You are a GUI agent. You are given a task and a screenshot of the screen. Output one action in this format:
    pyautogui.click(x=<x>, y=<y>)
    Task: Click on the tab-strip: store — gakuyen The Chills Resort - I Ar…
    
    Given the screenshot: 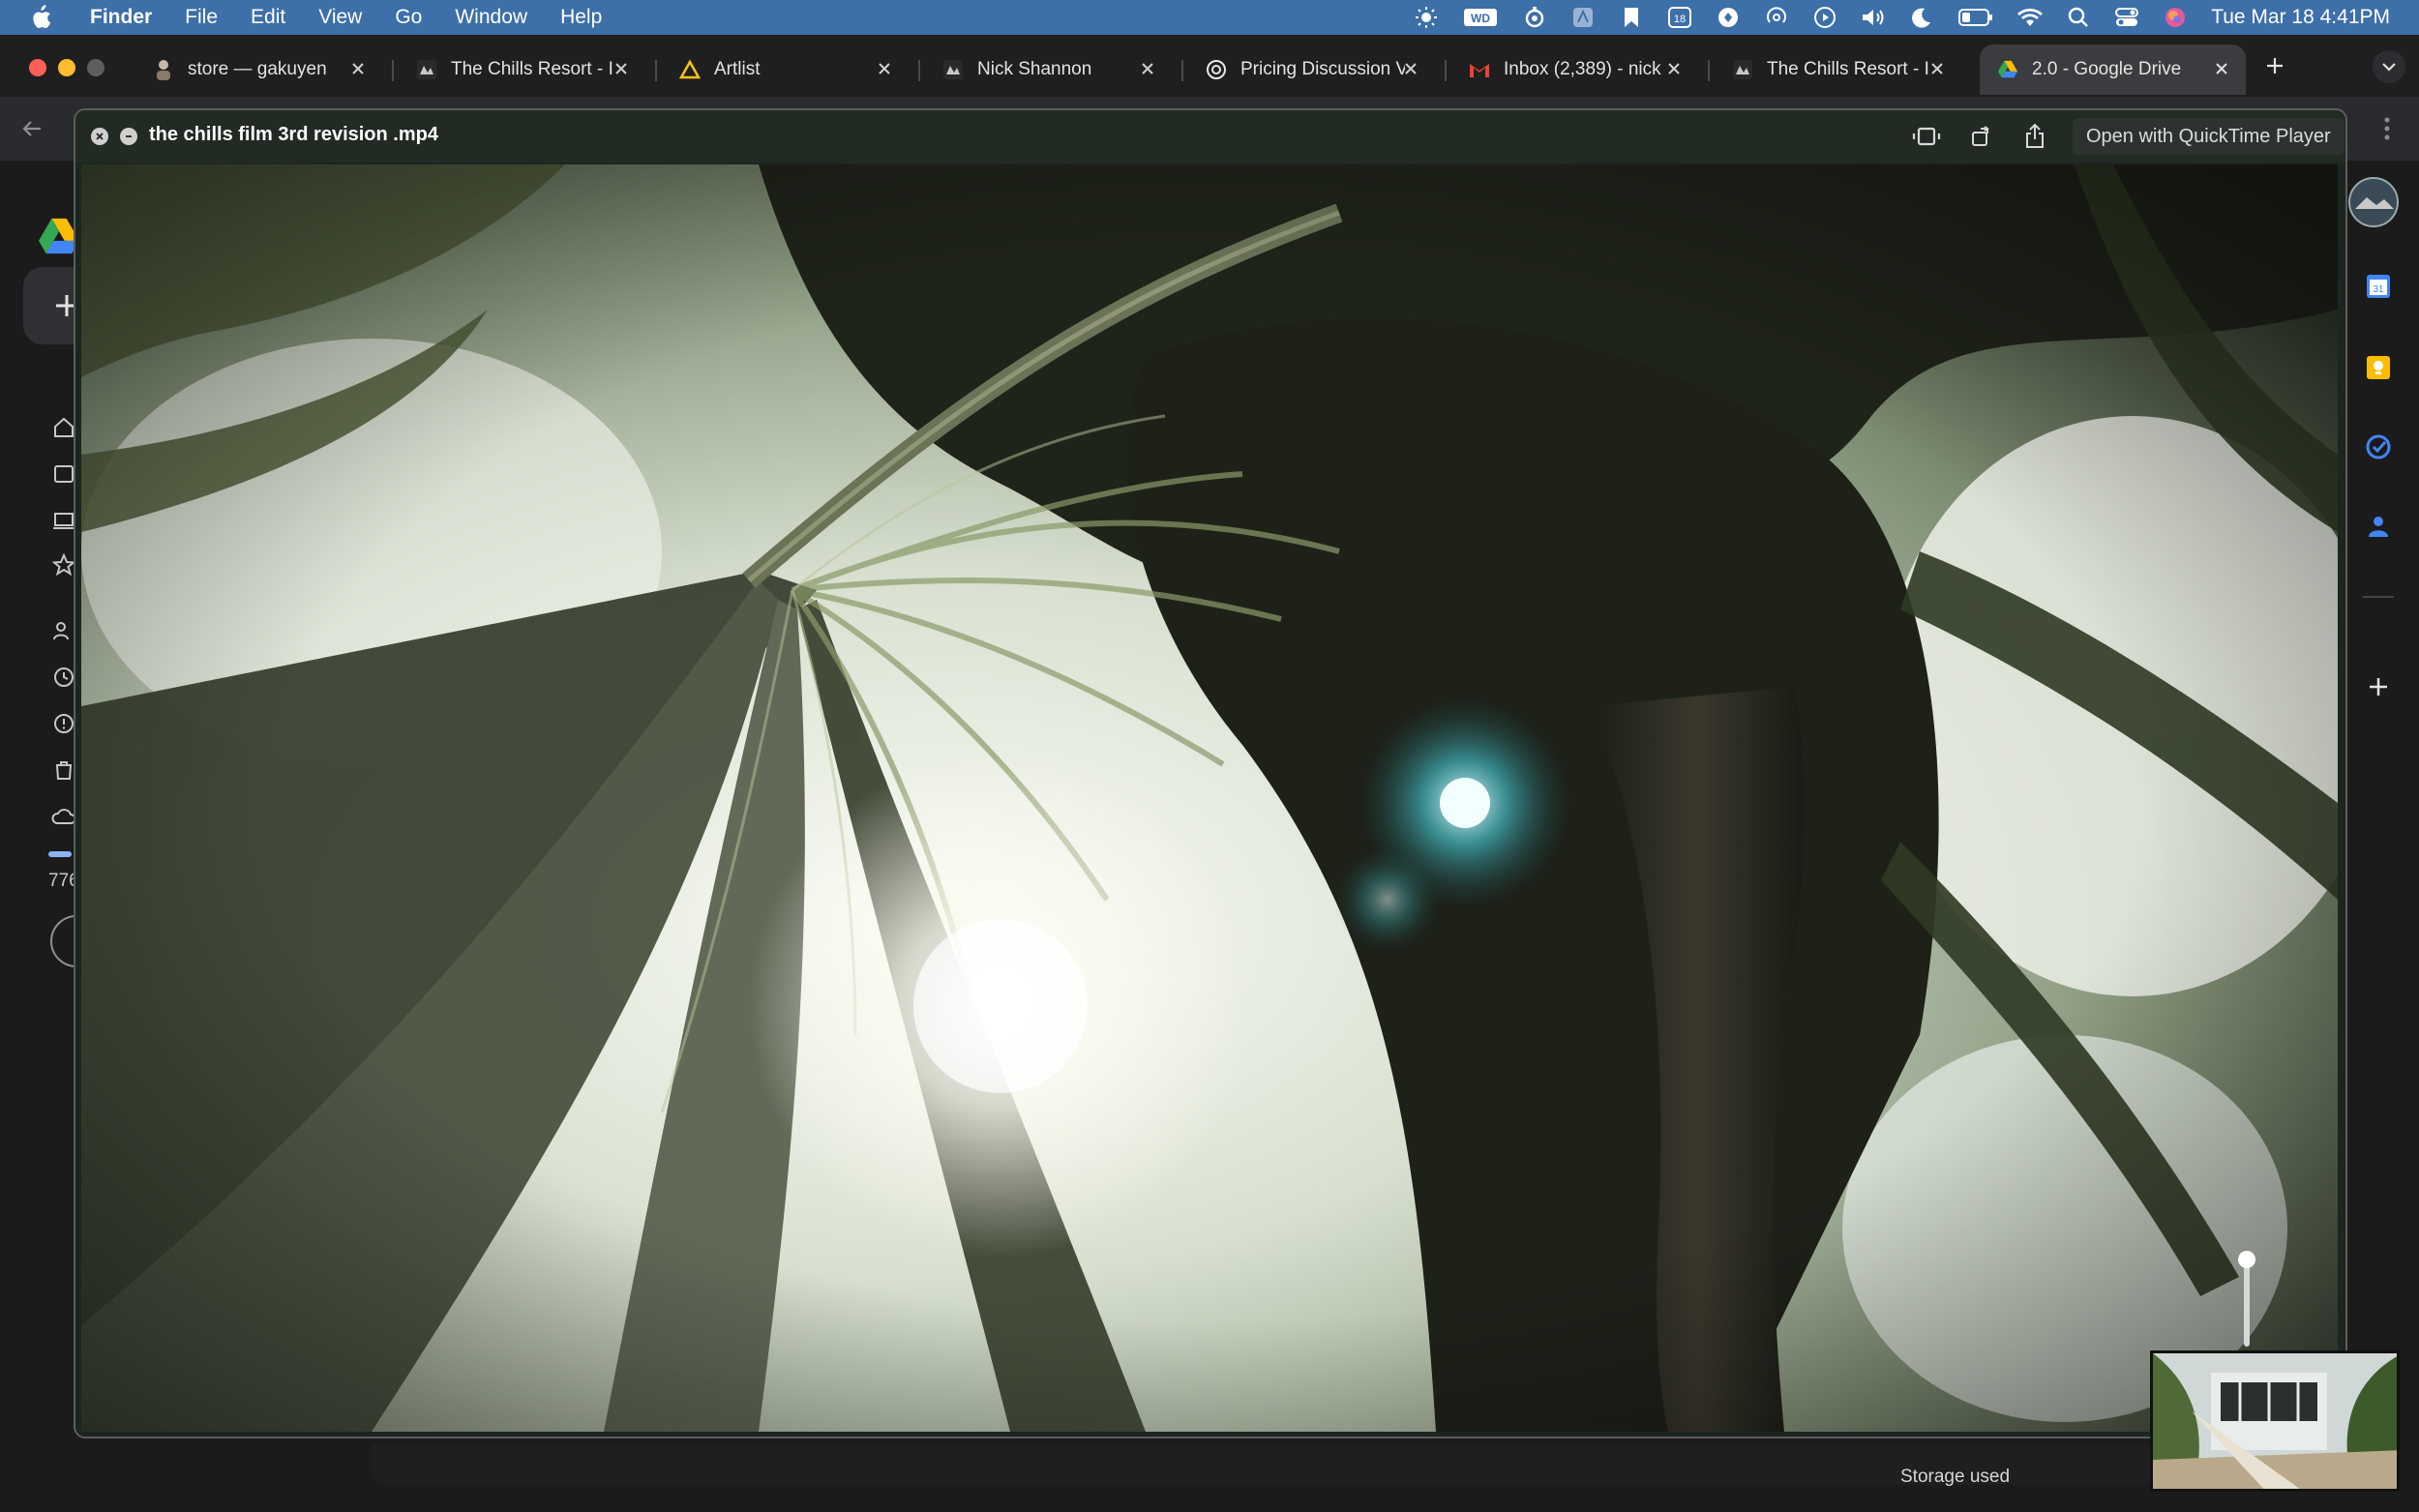 What is the action you would take?
    pyautogui.click(x=1209, y=66)
    